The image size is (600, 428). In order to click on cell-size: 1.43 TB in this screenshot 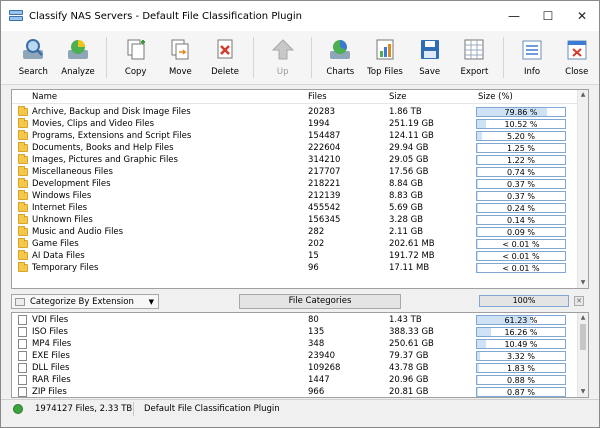, I will do `click(405, 320)`.